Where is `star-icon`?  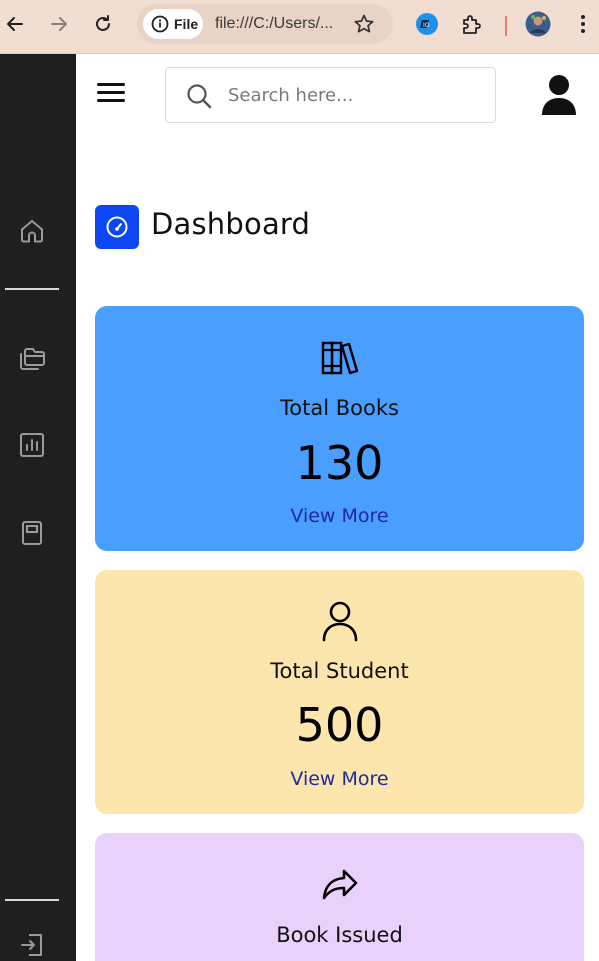 star-icon is located at coordinates (364, 24).